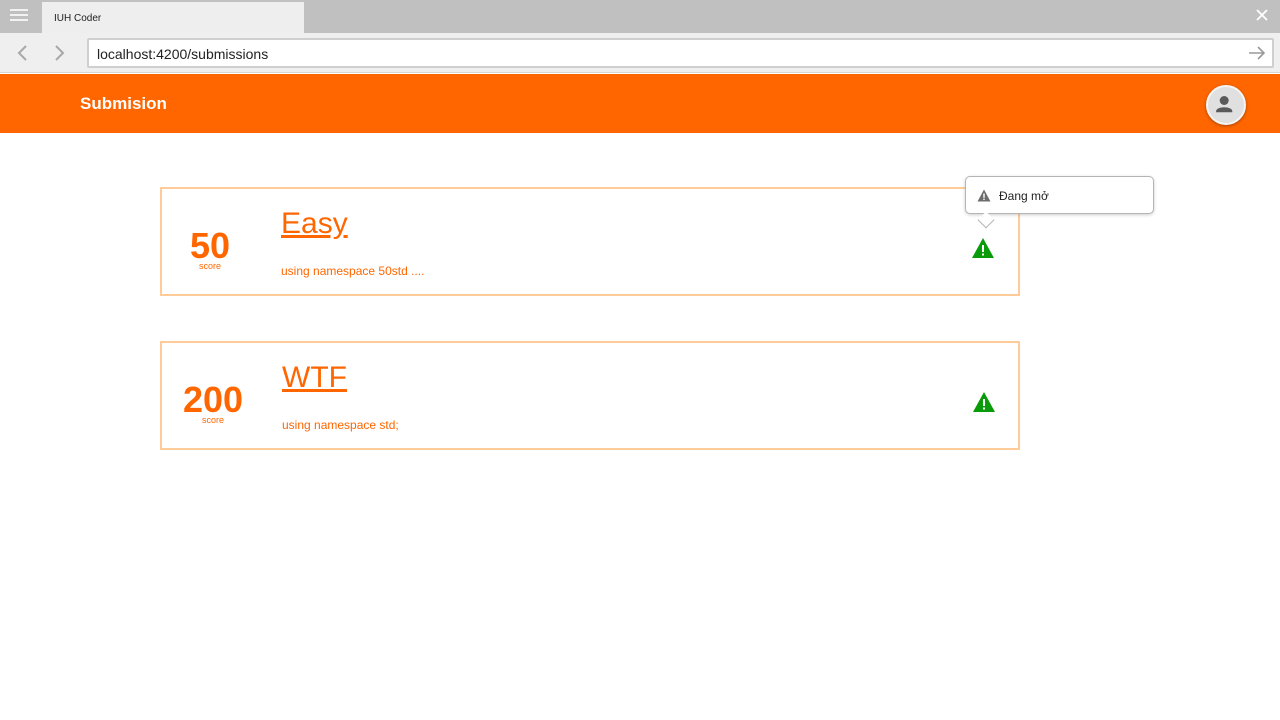  I want to click on browser-menu-icon, so click(20, 16).